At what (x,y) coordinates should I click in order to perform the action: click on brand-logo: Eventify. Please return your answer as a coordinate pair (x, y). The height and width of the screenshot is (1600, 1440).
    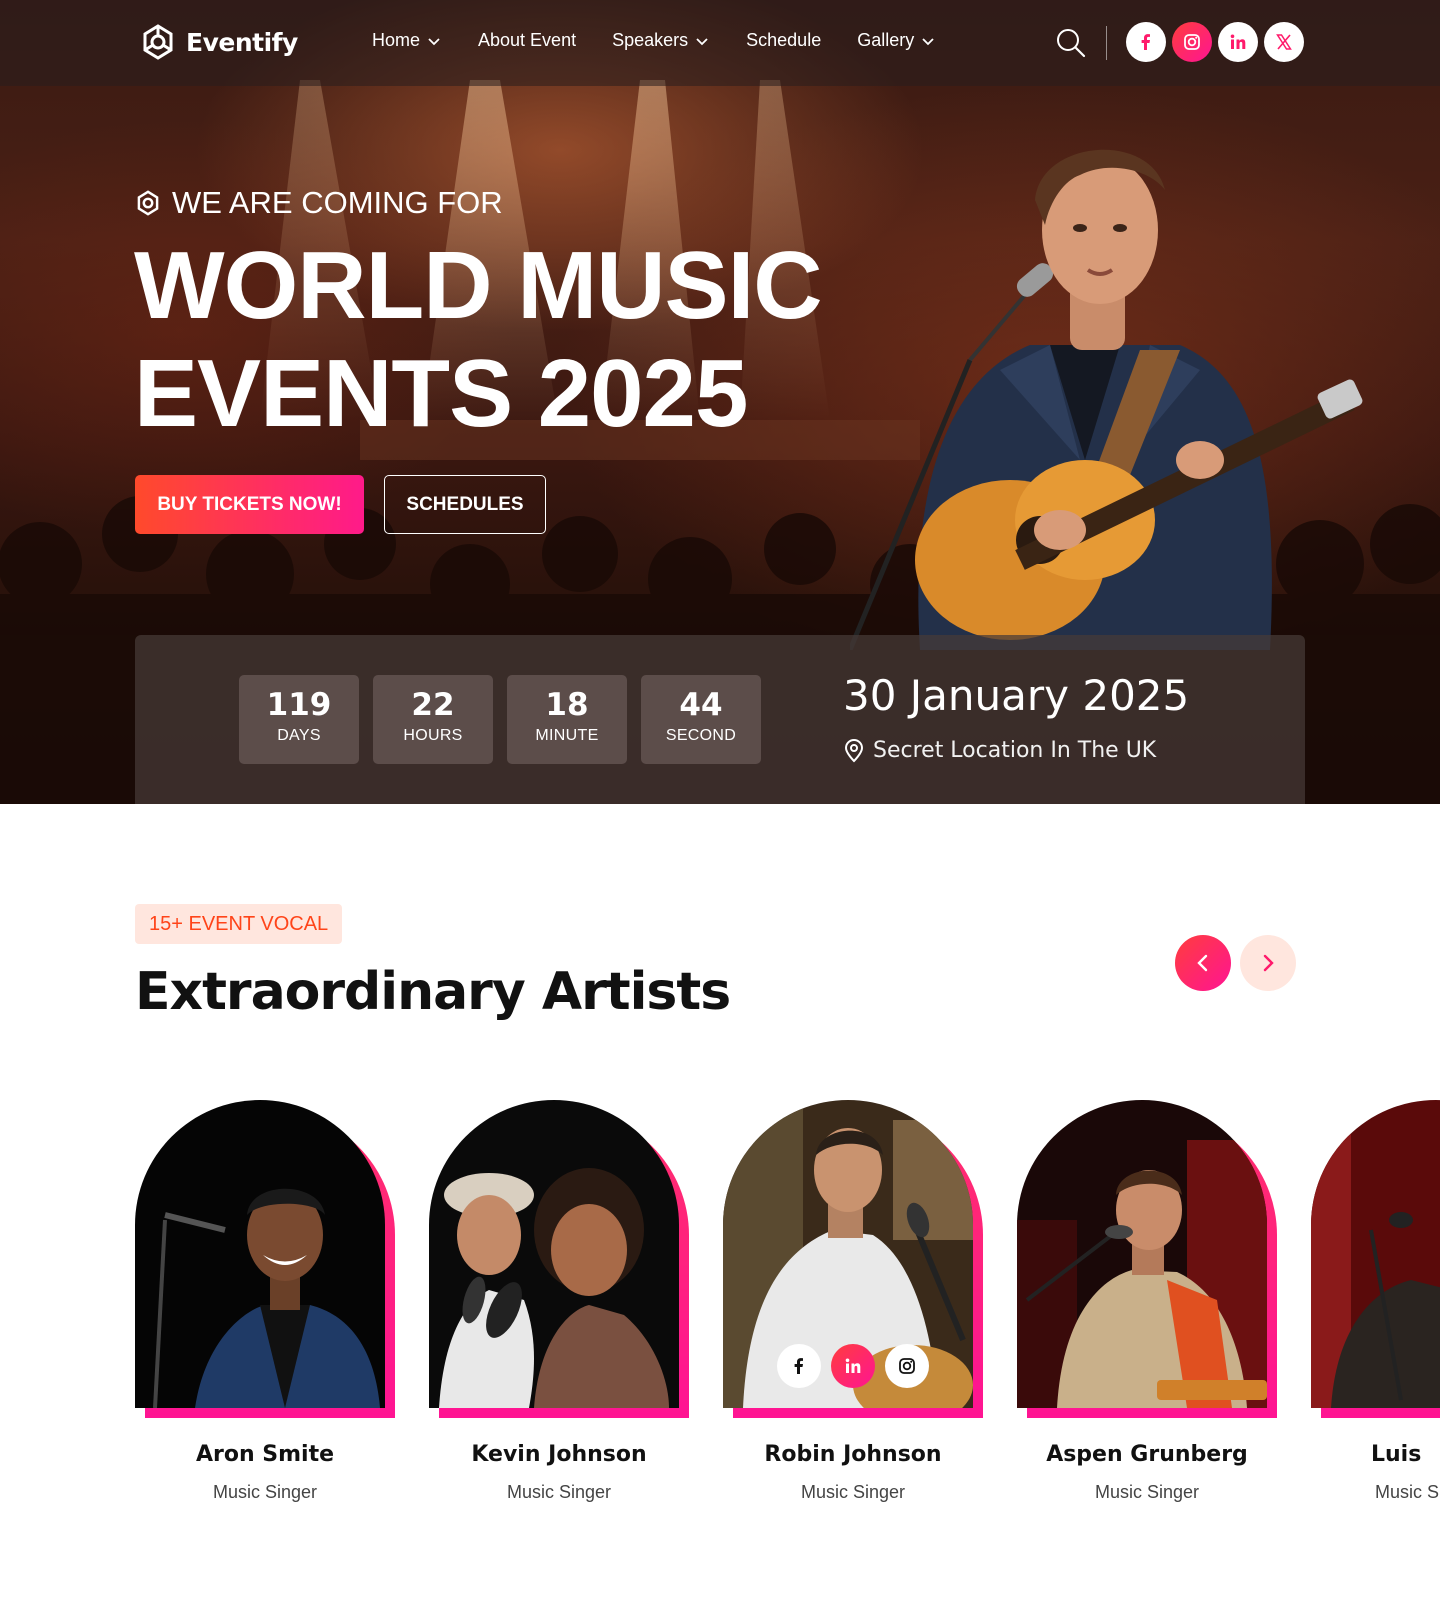
    Looking at the image, I should click on (218, 42).